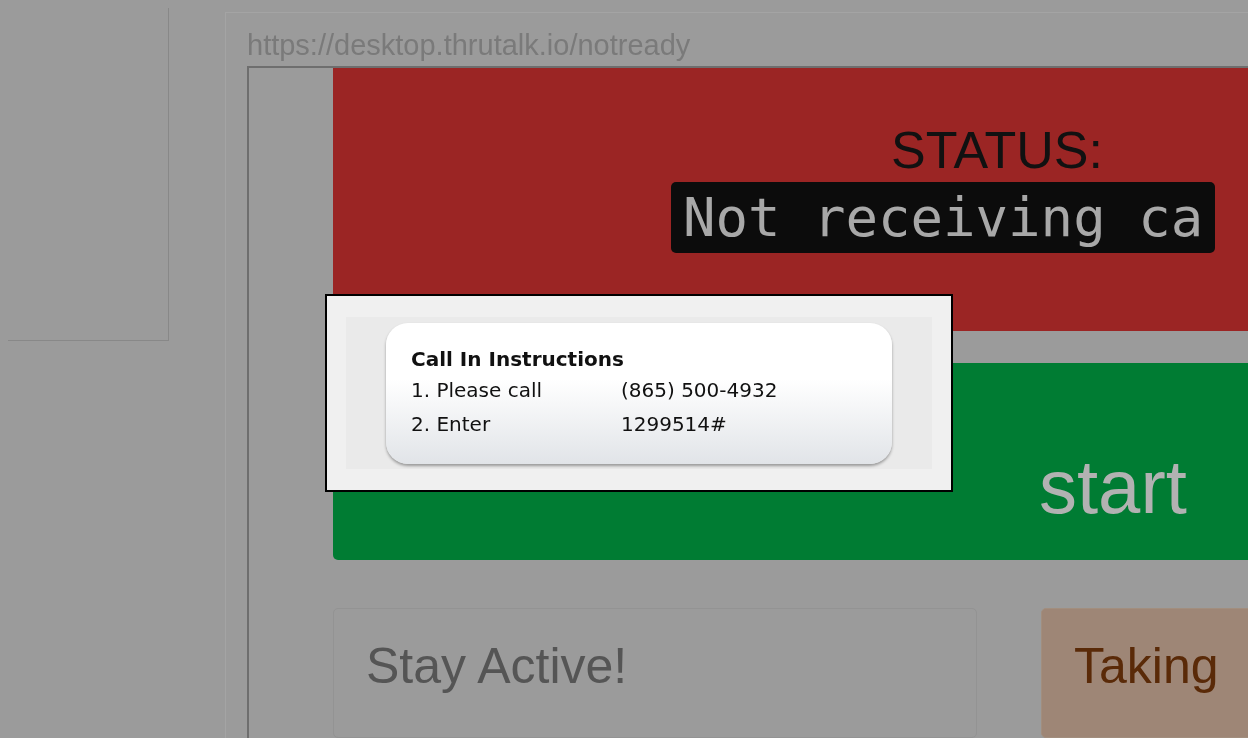  I want to click on break-card: Taking, so click(1144, 673).